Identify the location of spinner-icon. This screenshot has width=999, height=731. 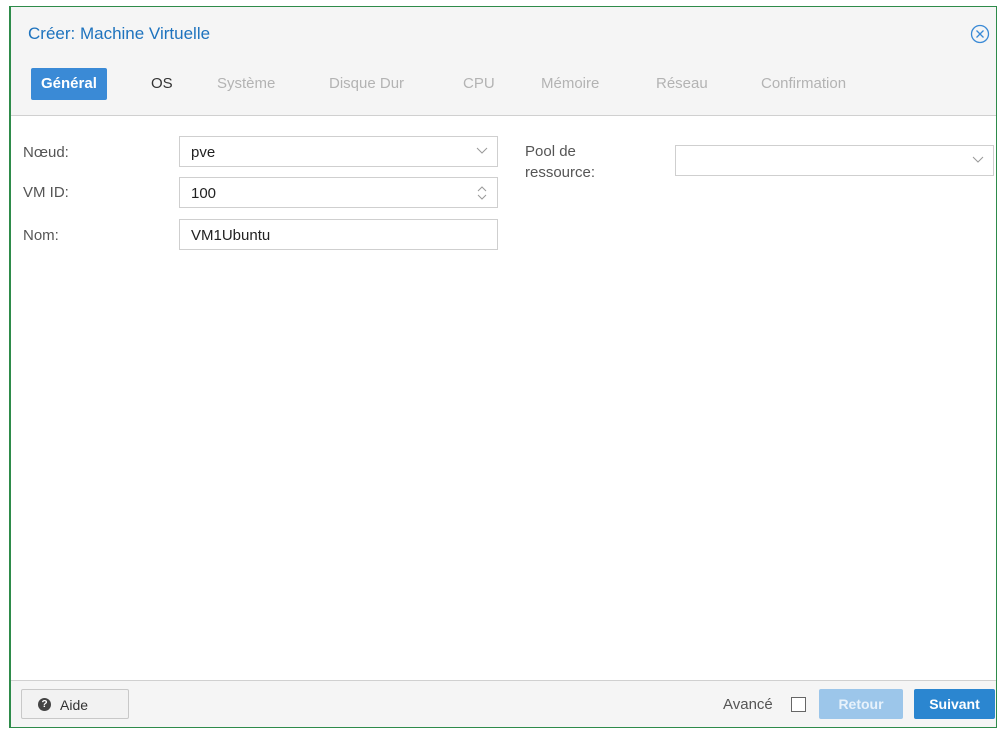
(482, 193).